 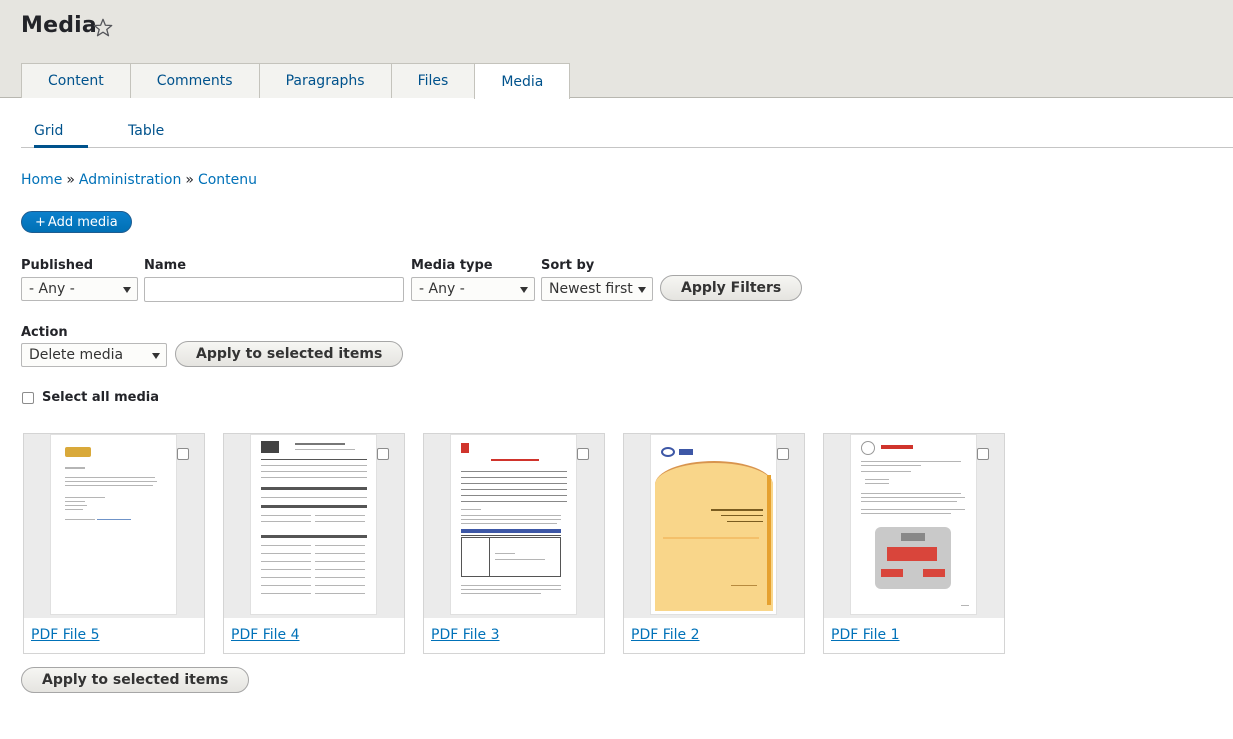 I want to click on media-title-link: PDF File 3, so click(x=465, y=635).